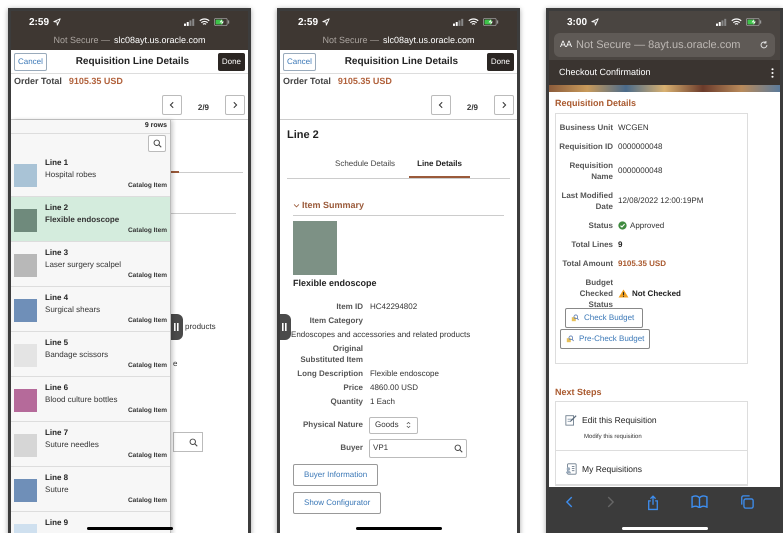  What do you see at coordinates (596, 103) in the screenshot?
I see `section-title: Requisition Details` at bounding box center [596, 103].